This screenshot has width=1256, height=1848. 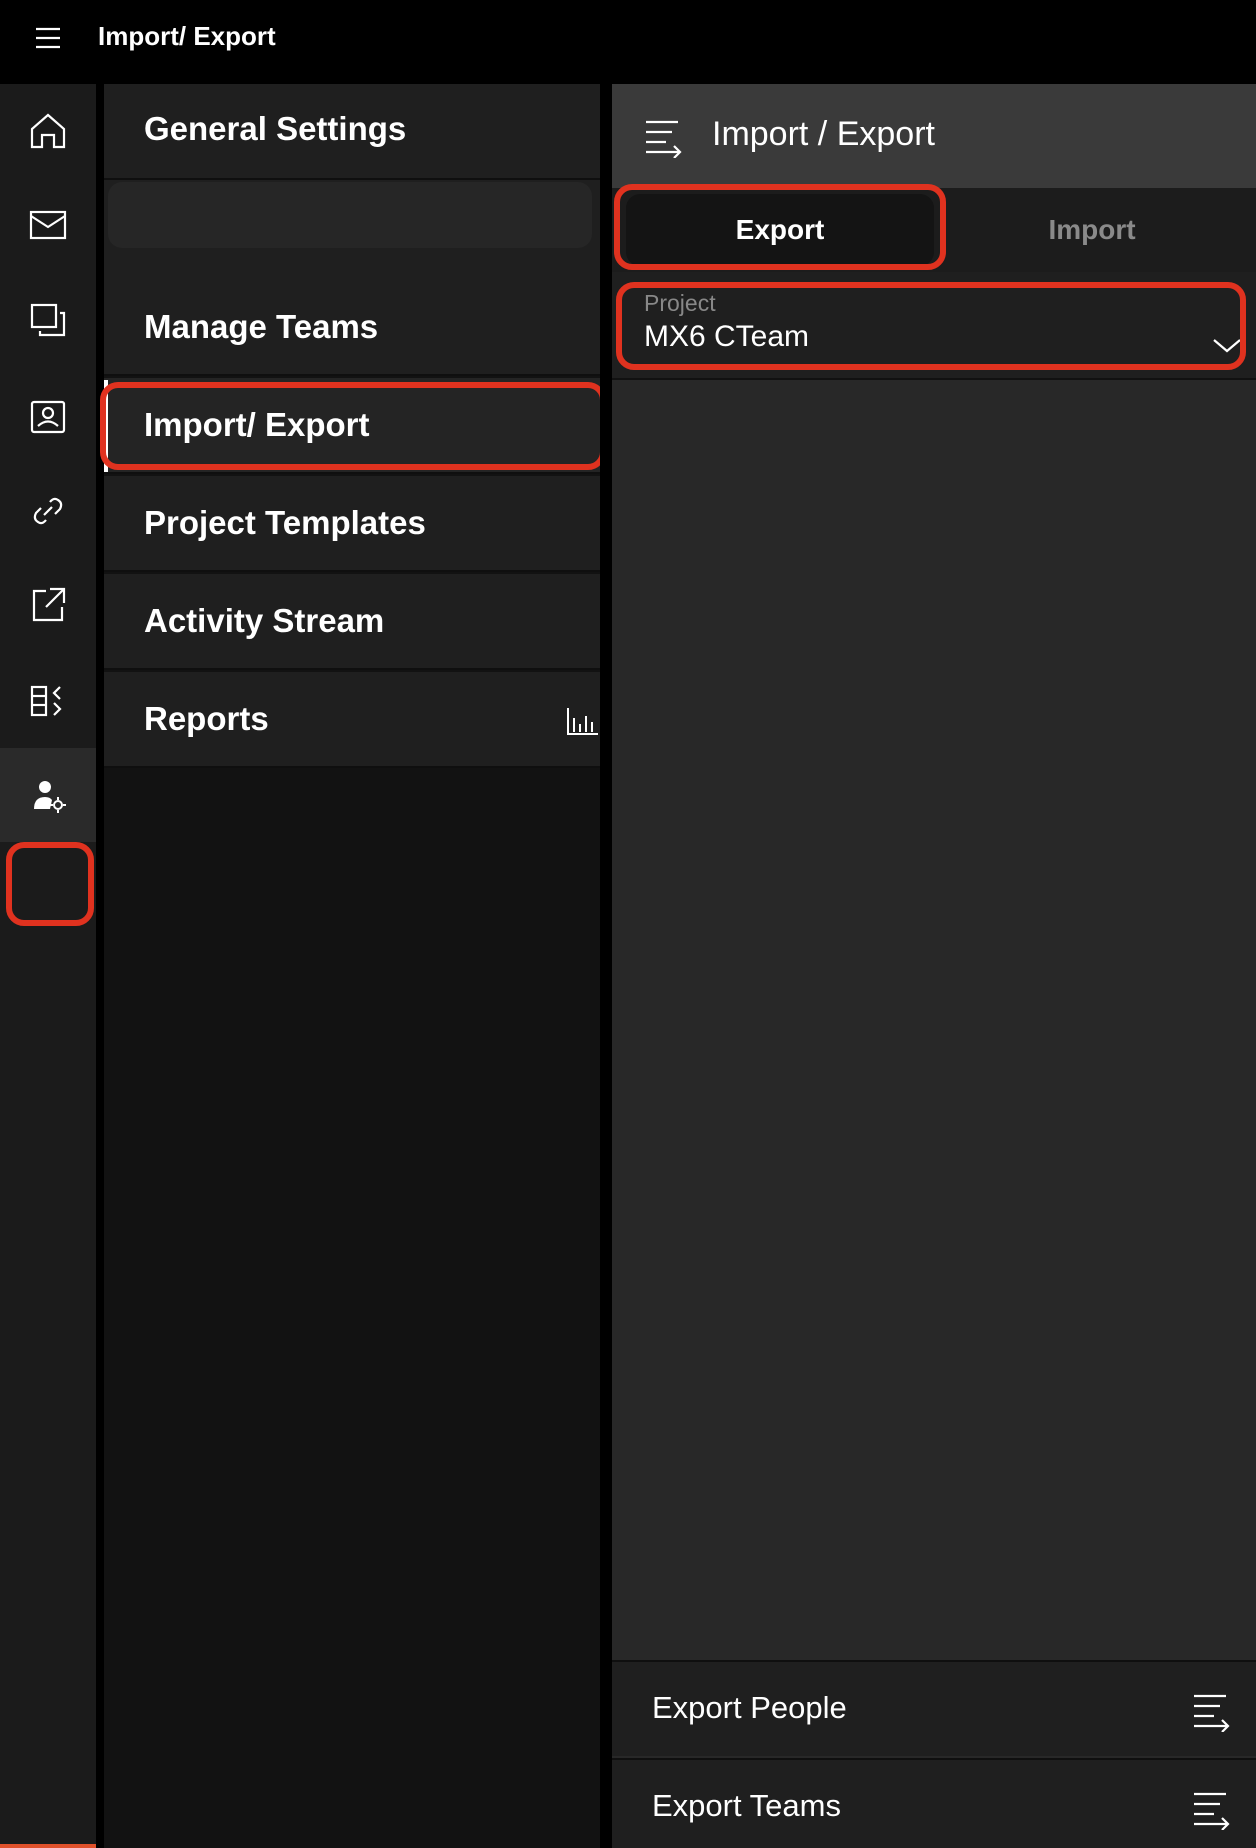 I want to click on panel-title: Import / Export, so click(x=823, y=134).